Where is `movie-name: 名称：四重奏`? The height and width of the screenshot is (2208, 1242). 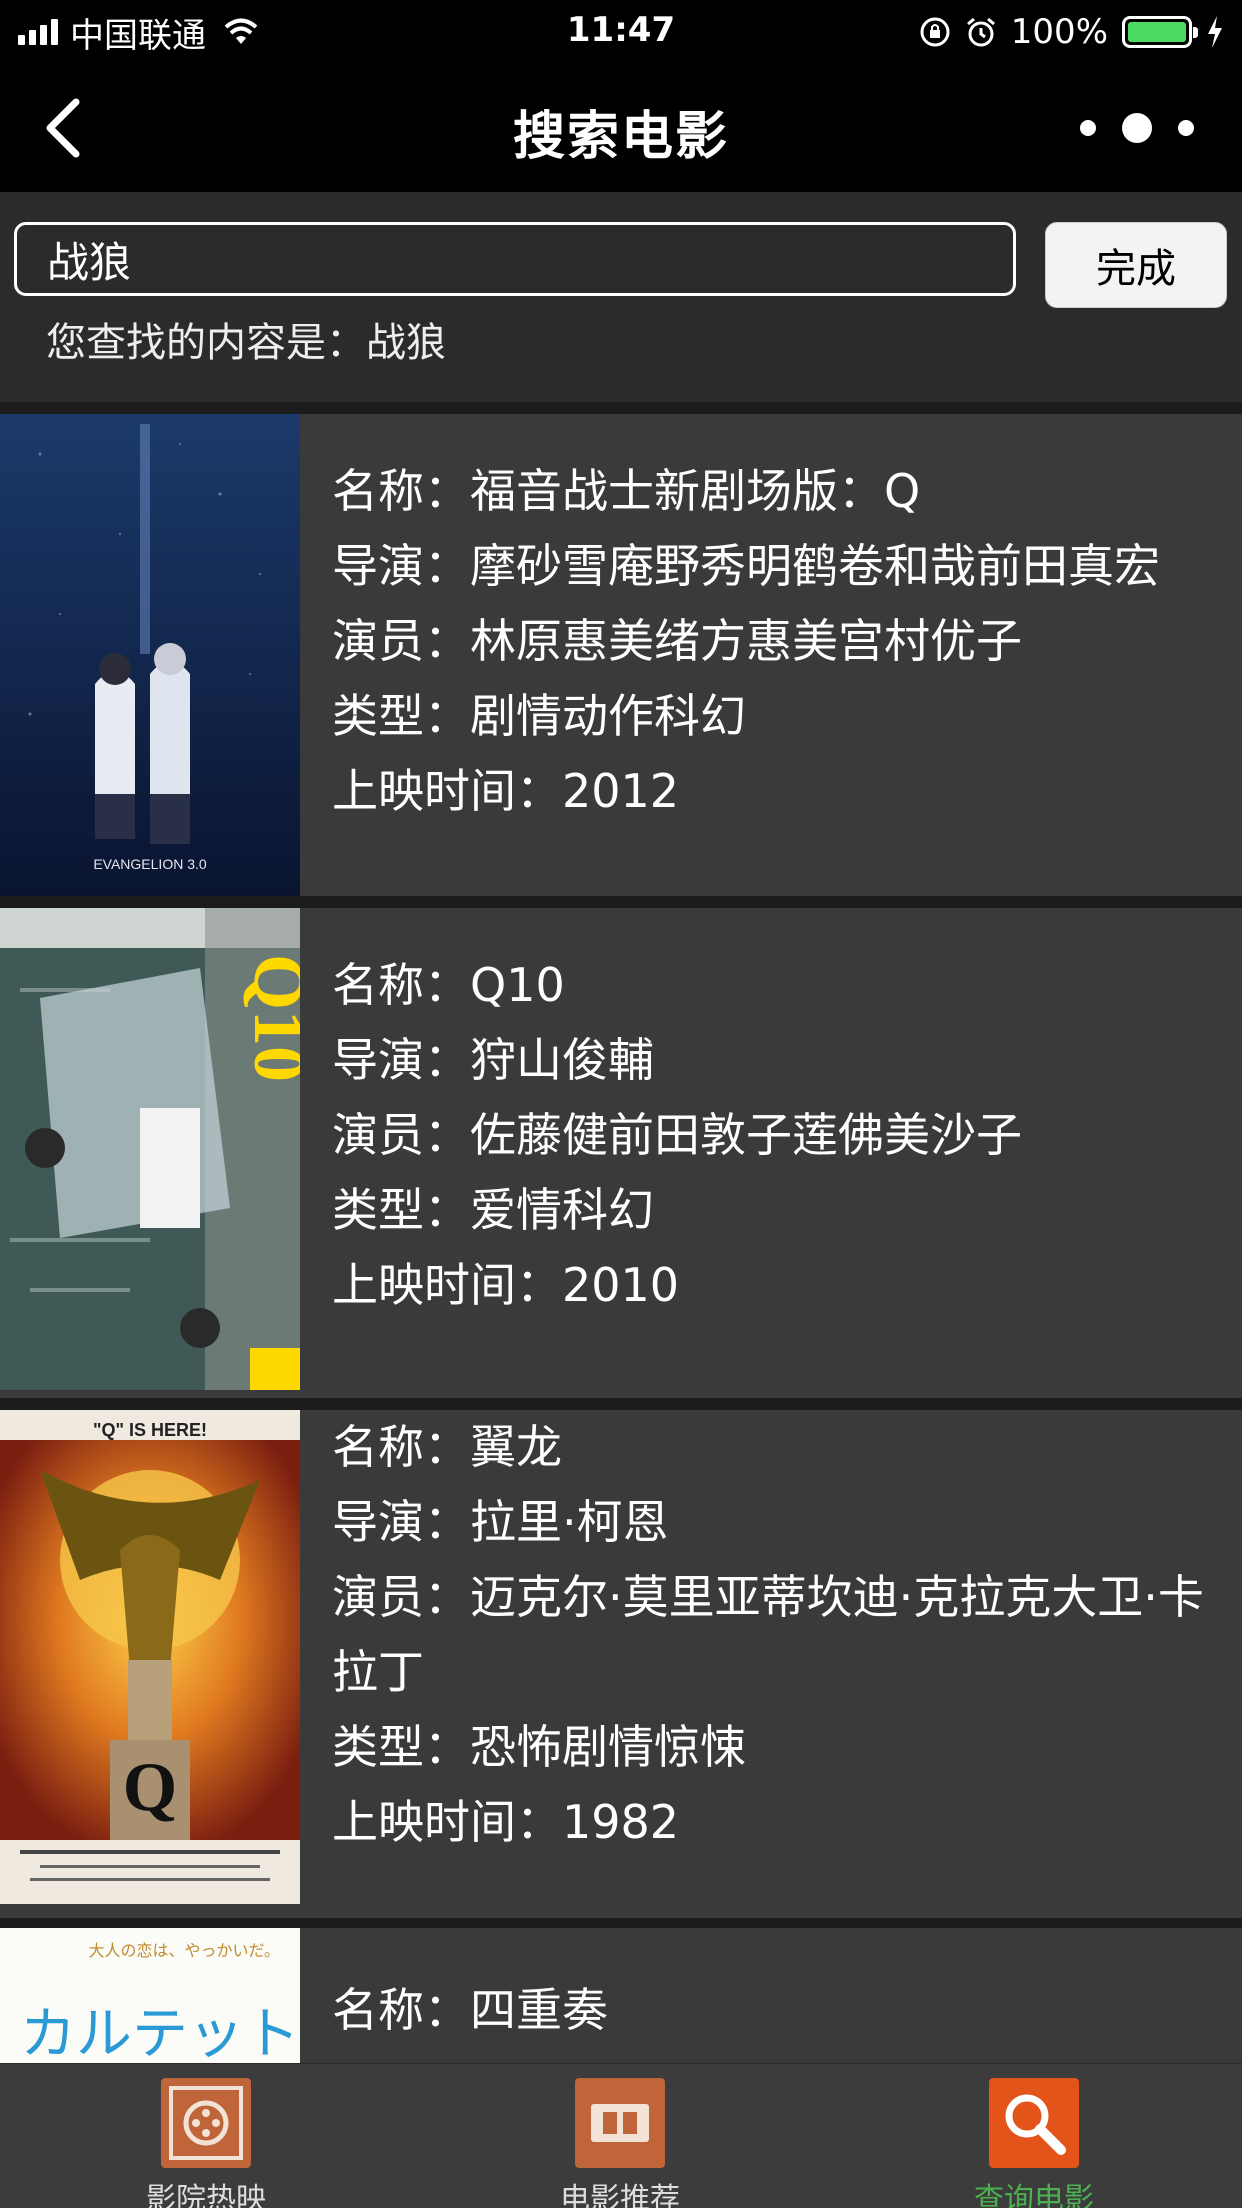
movie-name: 名称：四重奏 is located at coordinates (470, 2010).